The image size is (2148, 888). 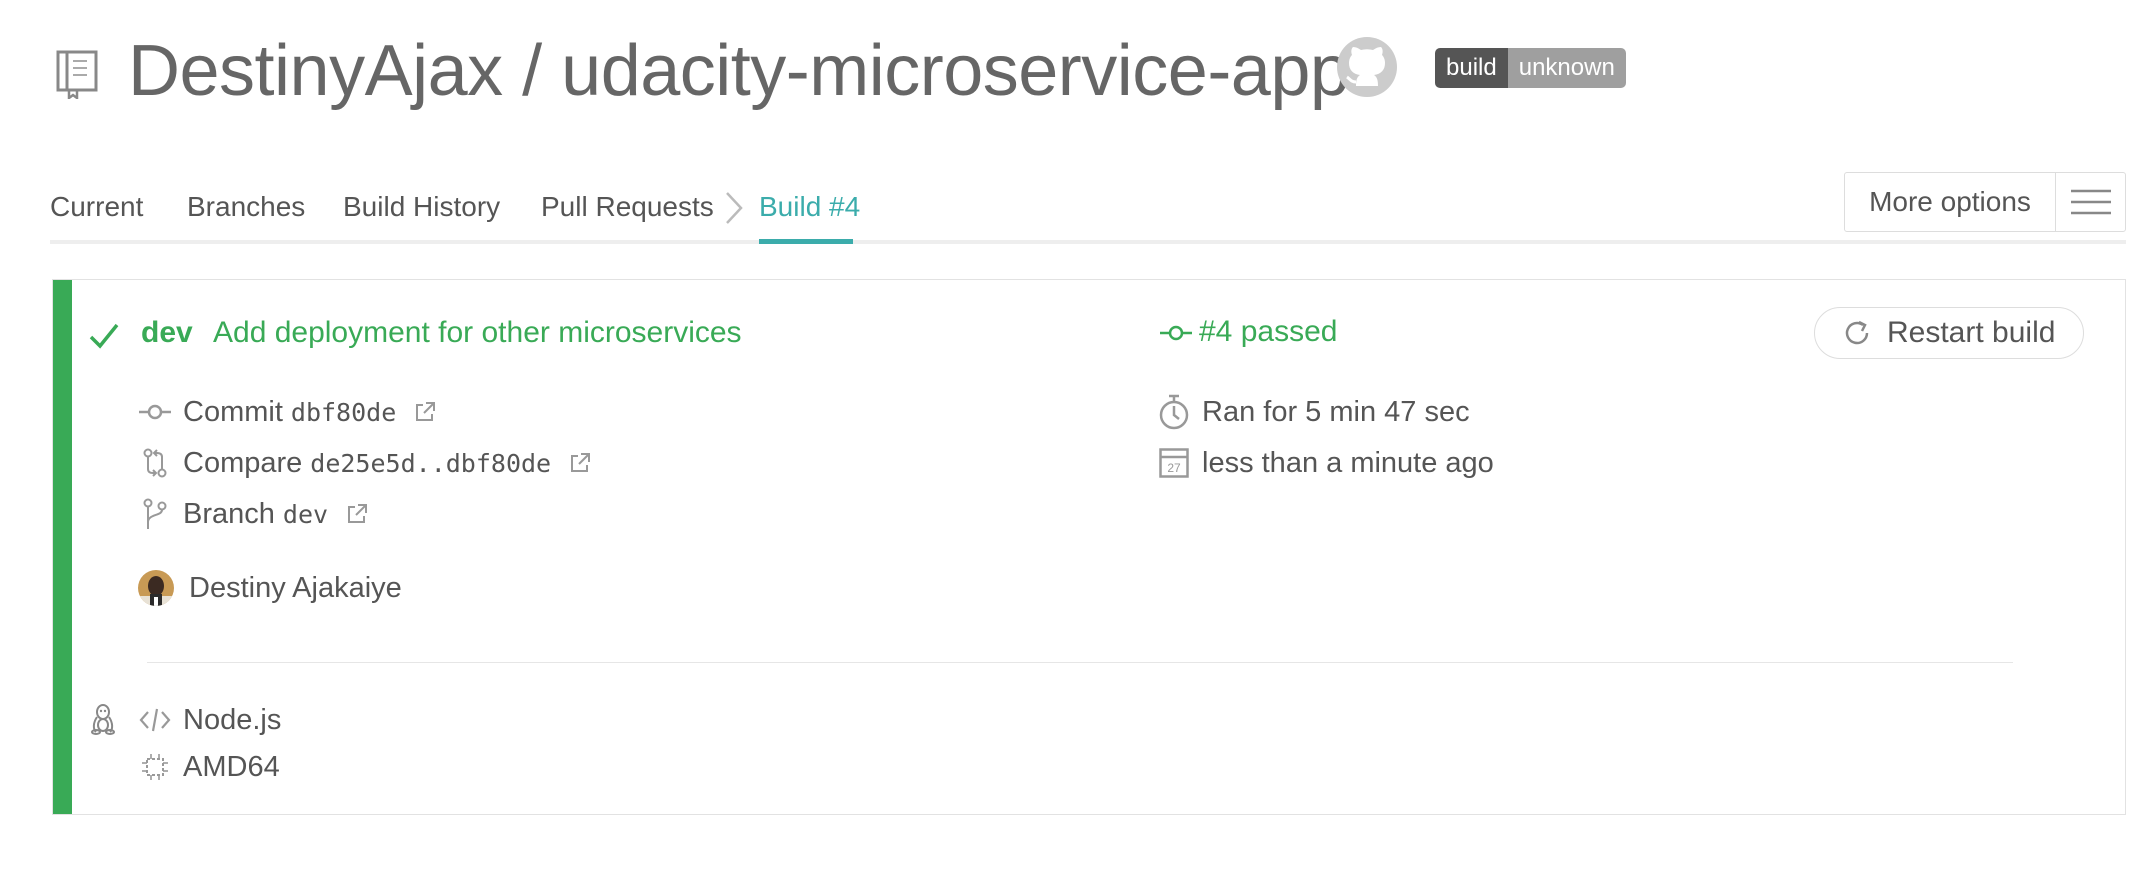 What do you see at coordinates (627, 207) in the screenshot?
I see `tab-pull-requests: Pull Requests` at bounding box center [627, 207].